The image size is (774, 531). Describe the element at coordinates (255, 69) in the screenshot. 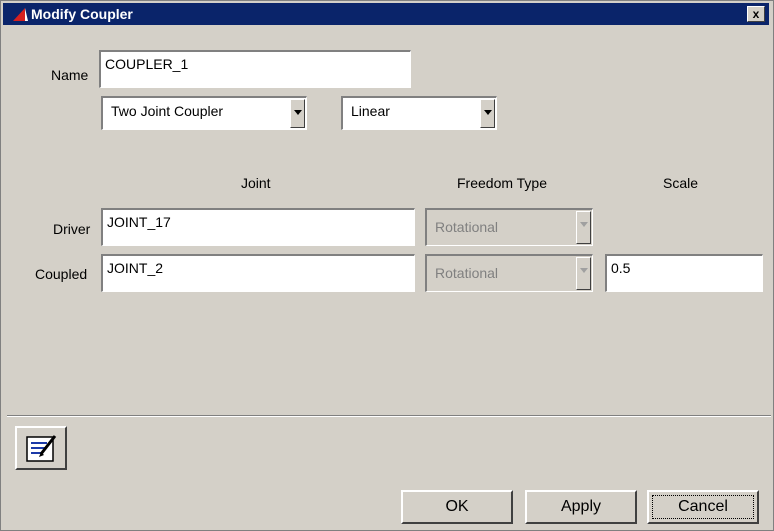

I see `name-field` at that location.